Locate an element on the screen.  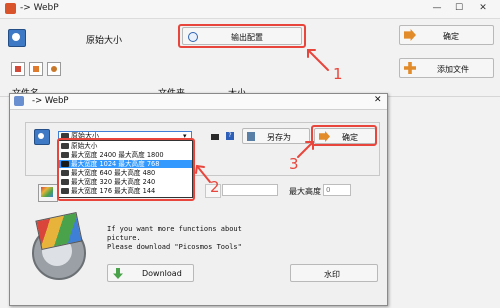
annotation-3: 3 is located at coordinates (294, 164).